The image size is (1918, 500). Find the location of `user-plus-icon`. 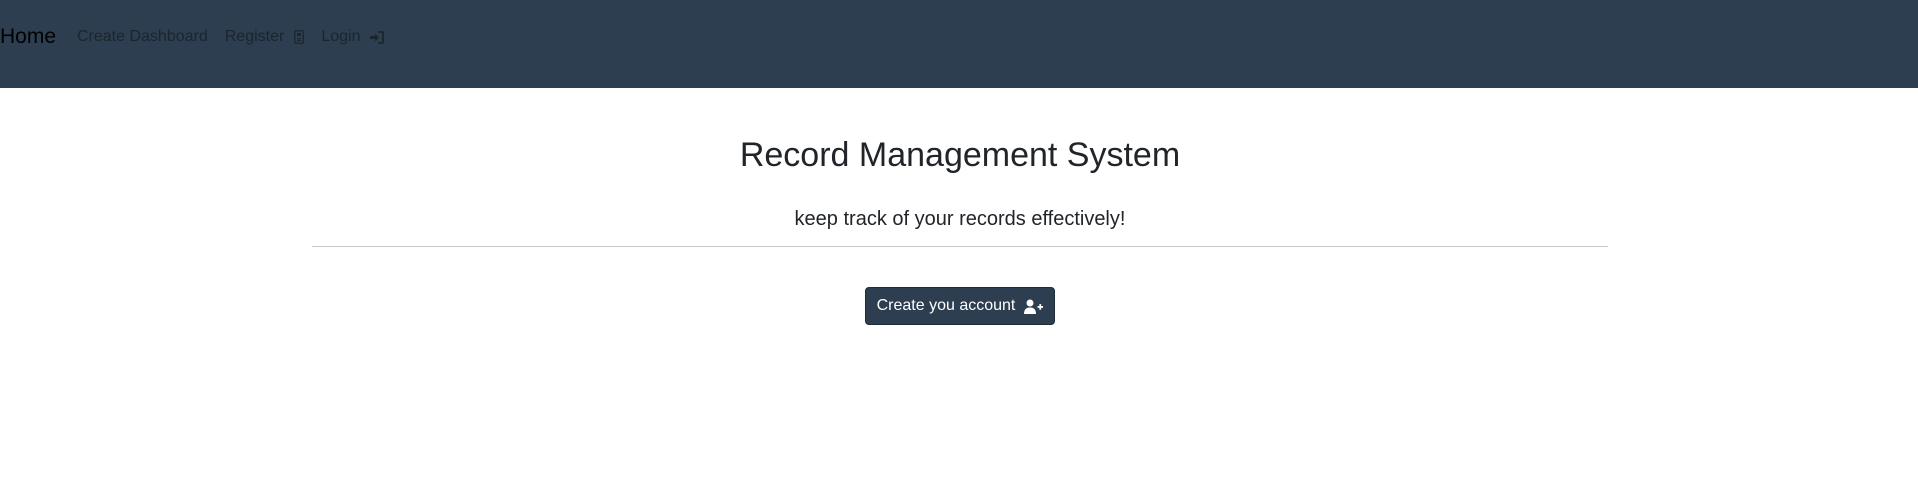

user-plus-icon is located at coordinates (1034, 306).